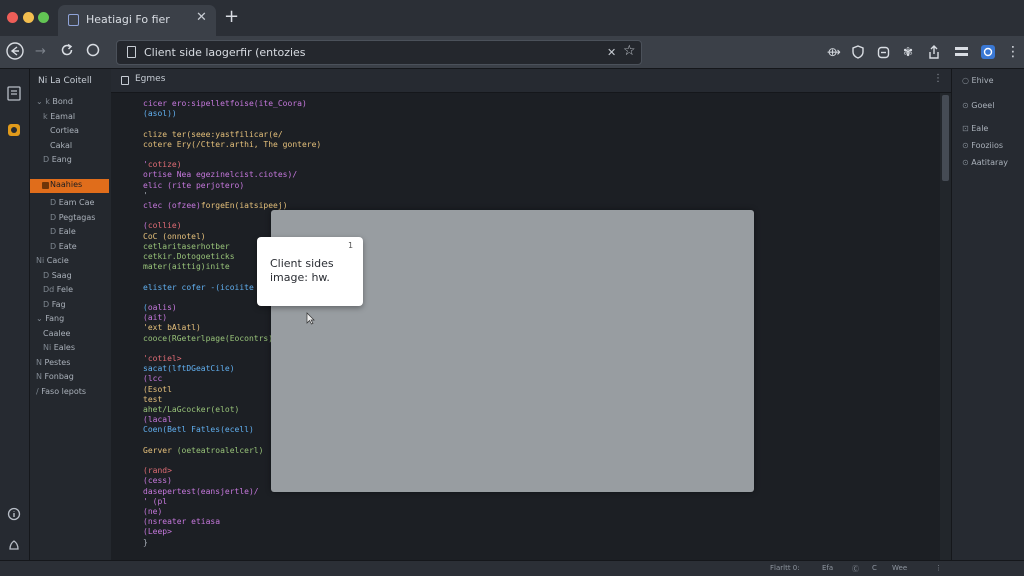 The height and width of the screenshot is (576, 1024). What do you see at coordinates (157, 480) in the screenshot?
I see `code-line: (cess)` at bounding box center [157, 480].